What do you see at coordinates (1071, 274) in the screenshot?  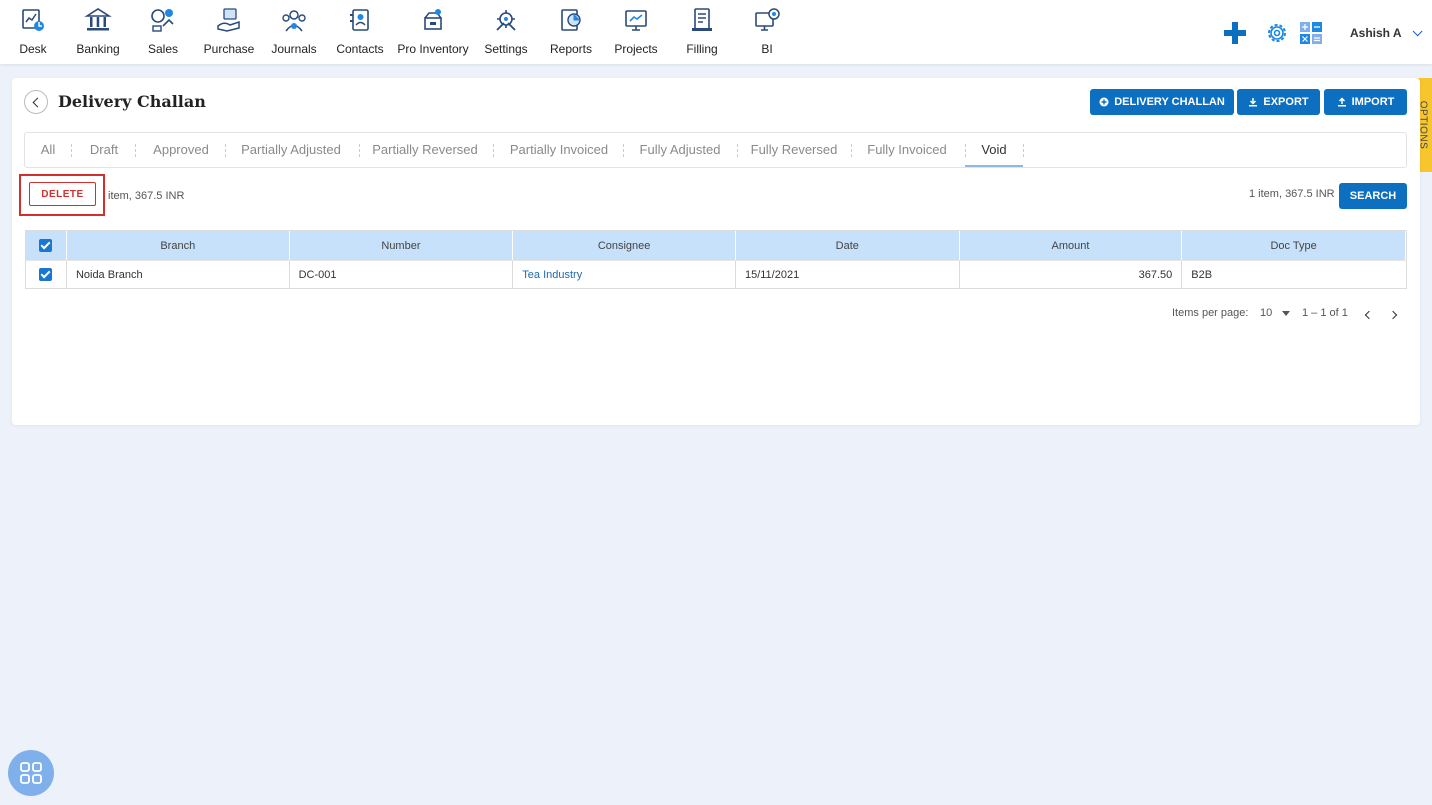 I see `cell-amount: 367.50` at bounding box center [1071, 274].